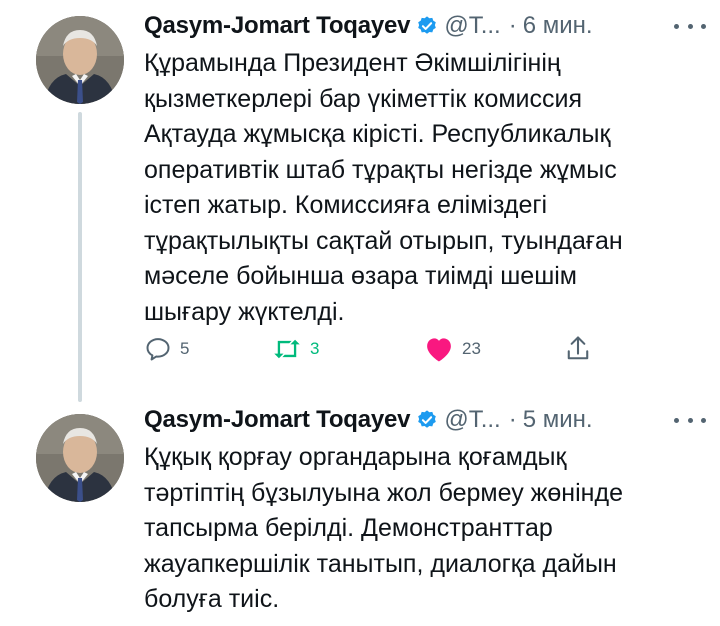 Image resolution: width=720 pixels, height=626 pixels. What do you see at coordinates (558, 26) in the screenshot?
I see `timestamp: 6 мин.` at bounding box center [558, 26].